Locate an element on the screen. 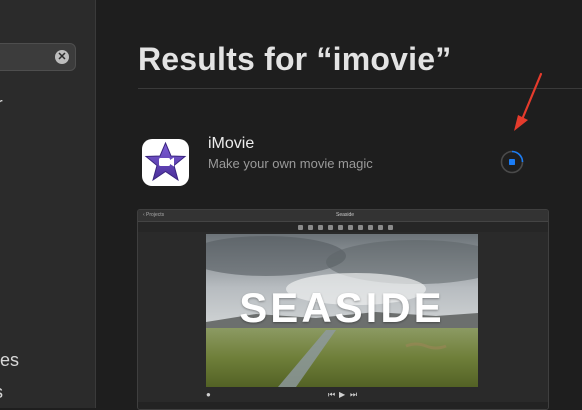 This screenshot has width=582, height=410. app-name: iMovie is located at coordinates (231, 144).